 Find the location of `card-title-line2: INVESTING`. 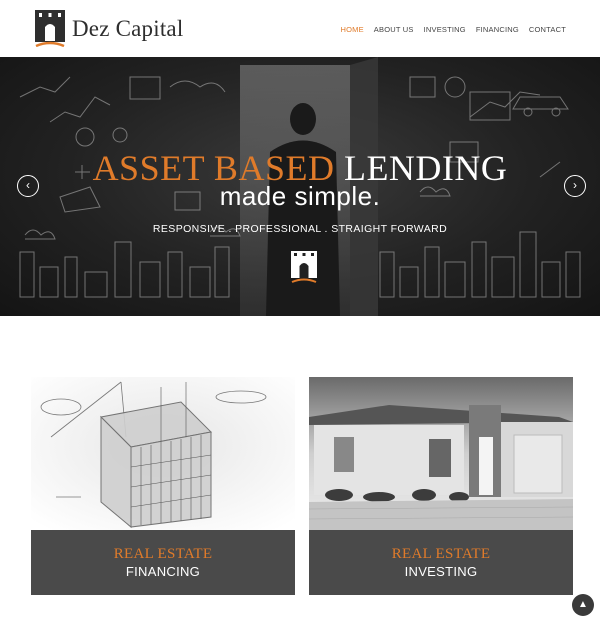

card-title-line2: INVESTING is located at coordinates (441, 571).